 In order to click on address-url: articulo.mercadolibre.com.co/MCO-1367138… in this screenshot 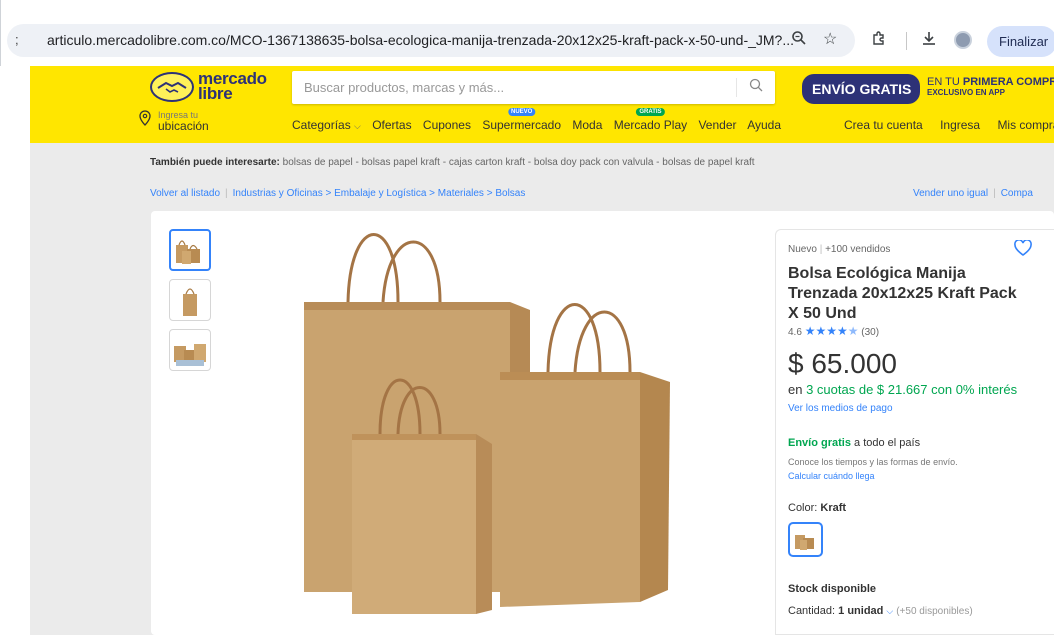, I will do `click(420, 40)`.